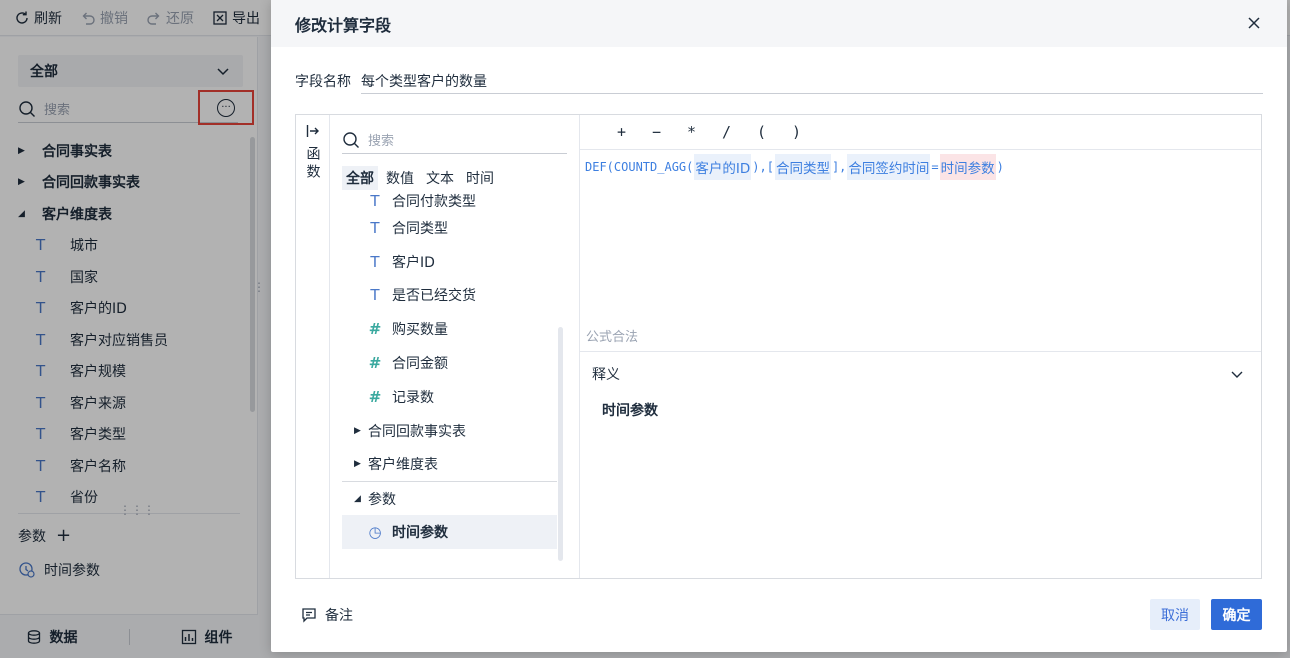  I want to click on dialog-header: 修改计算字段, so click(779, 23).